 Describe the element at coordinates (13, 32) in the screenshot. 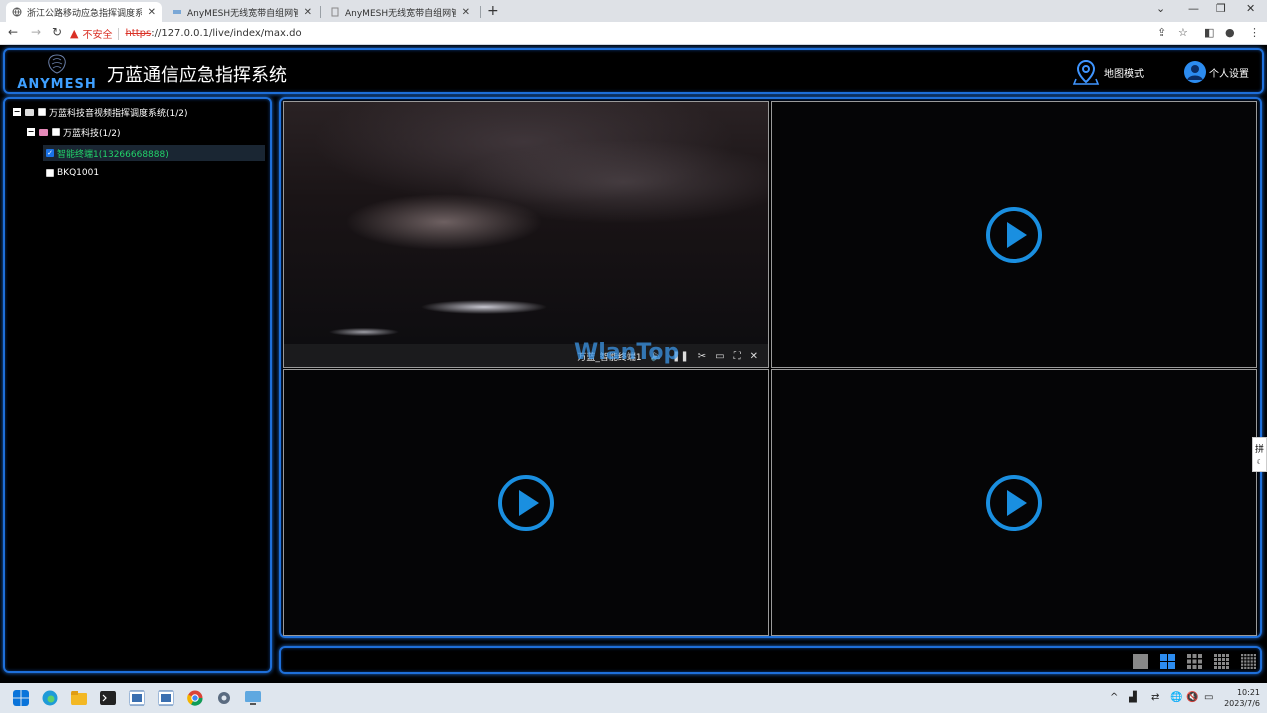

I see `back-icon: ←` at that location.